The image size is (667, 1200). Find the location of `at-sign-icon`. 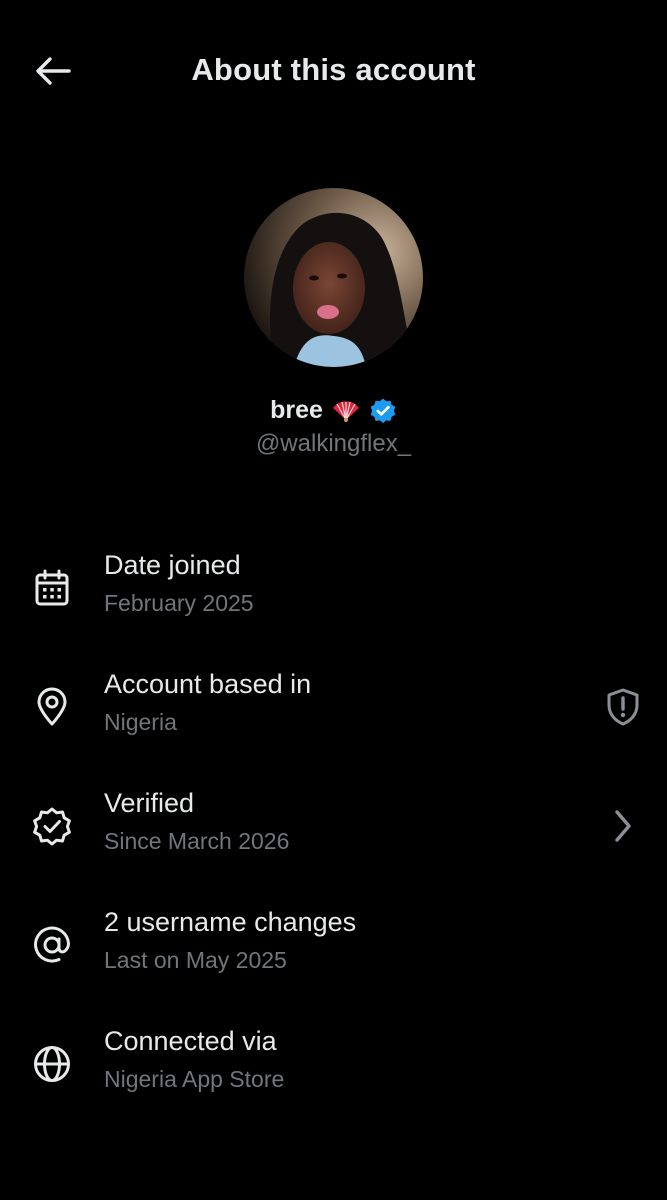

at-sign-icon is located at coordinates (52, 944).